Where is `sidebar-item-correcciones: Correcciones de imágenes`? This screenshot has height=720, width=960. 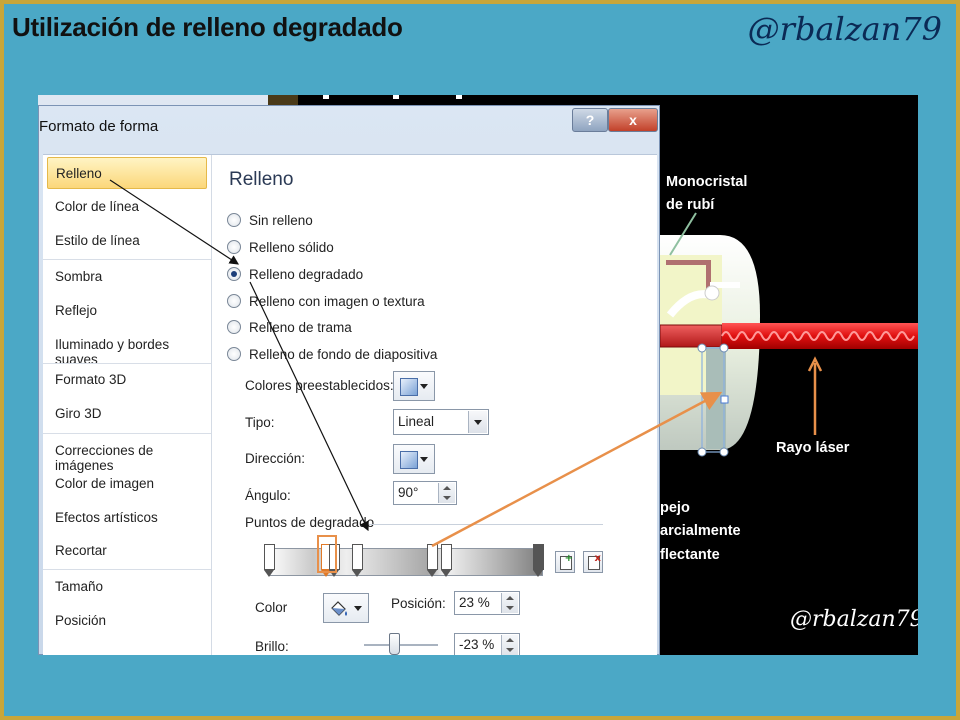
sidebar-item-correcciones: Correcciones de imágenes is located at coordinates (133, 458).